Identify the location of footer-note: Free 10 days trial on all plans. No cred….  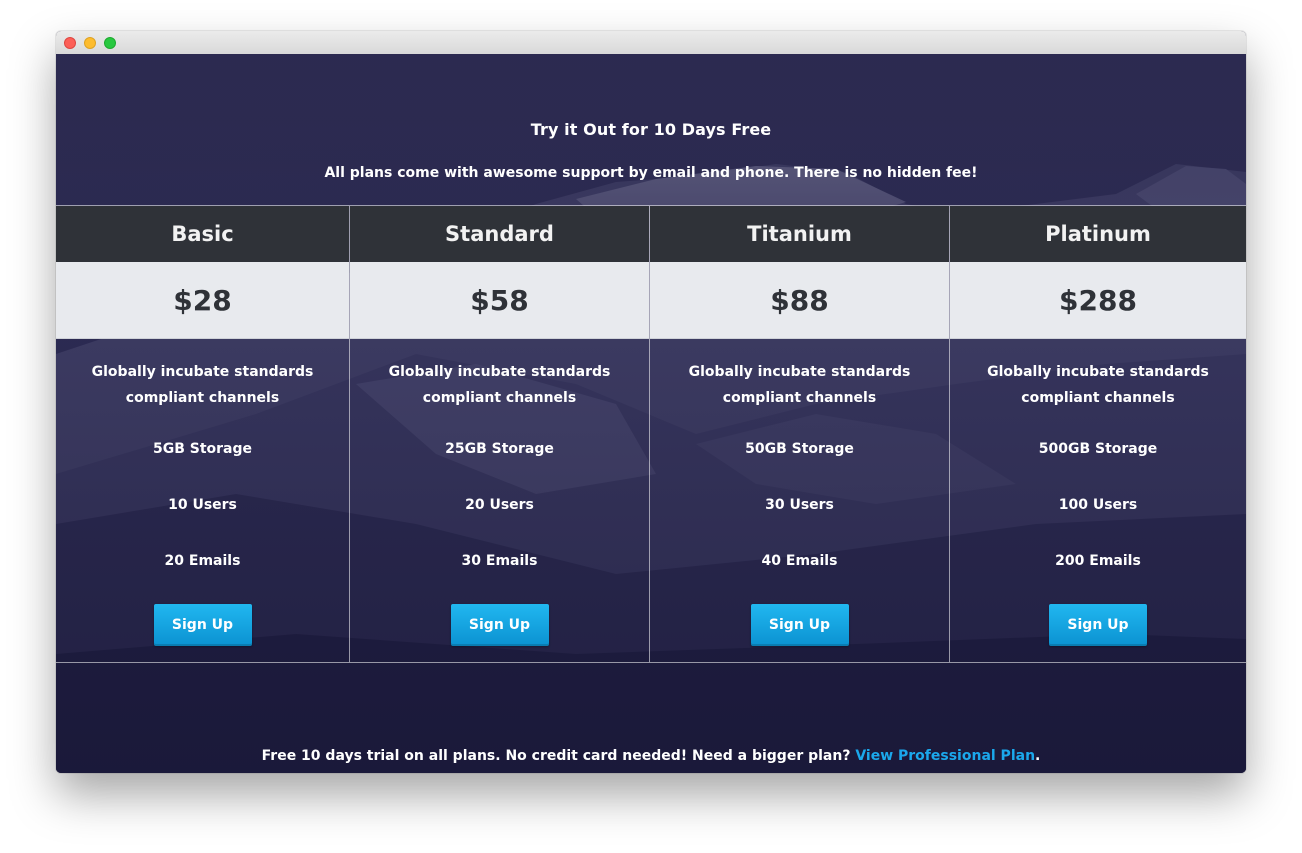
(651, 756).